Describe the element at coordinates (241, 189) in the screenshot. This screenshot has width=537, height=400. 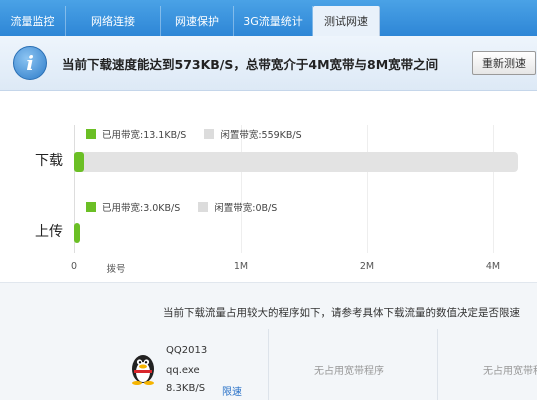
I see `grid-line-1m` at that location.